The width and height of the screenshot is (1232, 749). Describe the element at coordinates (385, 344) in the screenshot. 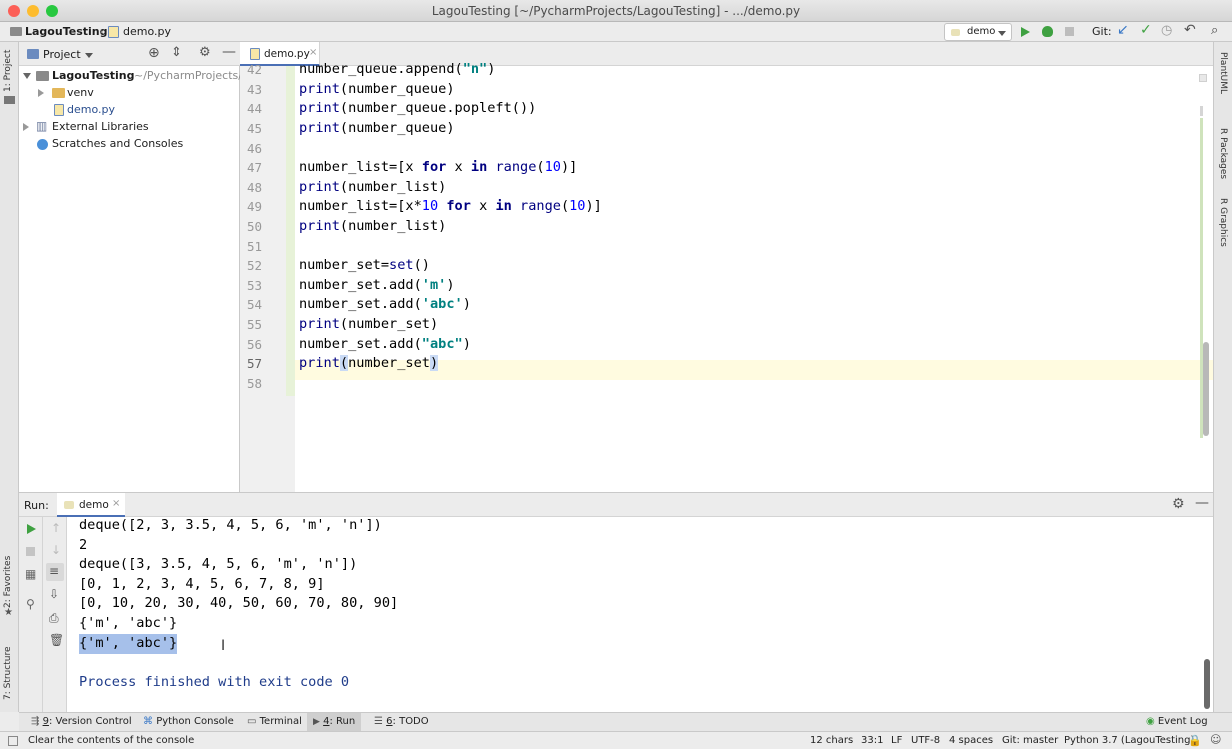

I see `code-line: number_set.add("abc")` at that location.